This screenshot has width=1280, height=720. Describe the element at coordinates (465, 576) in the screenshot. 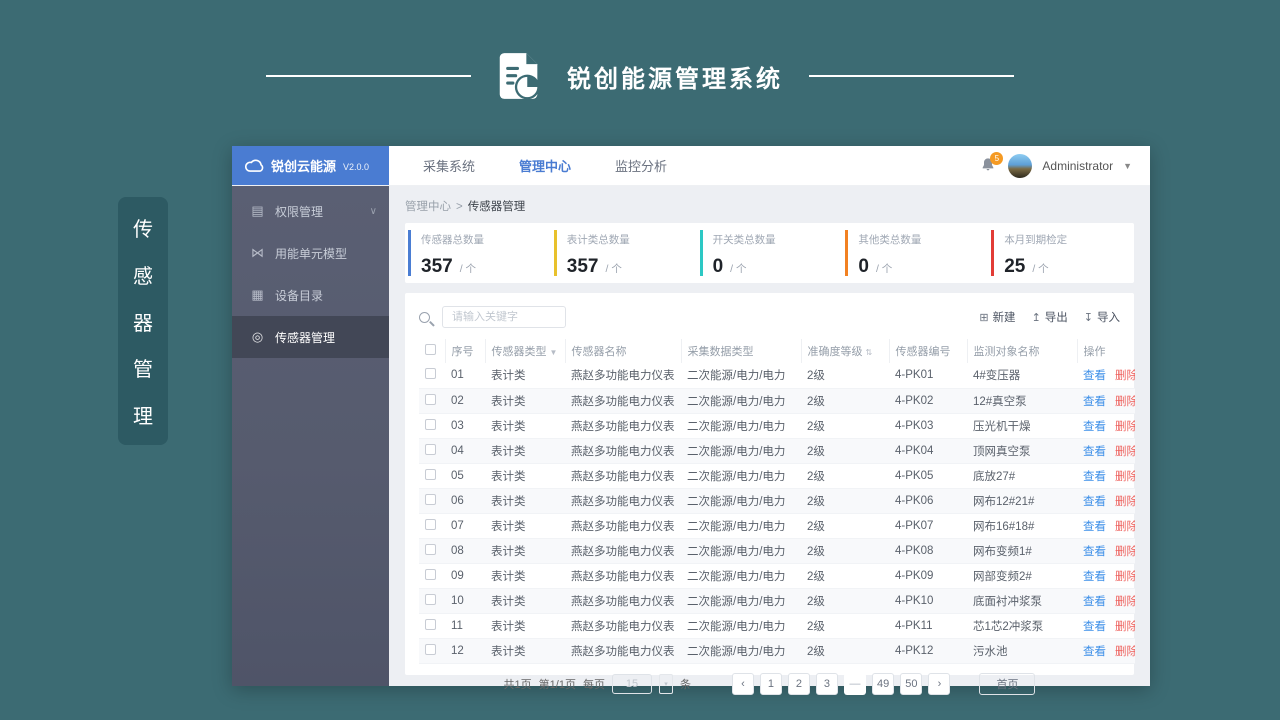

I see `cell-no: 09` at that location.